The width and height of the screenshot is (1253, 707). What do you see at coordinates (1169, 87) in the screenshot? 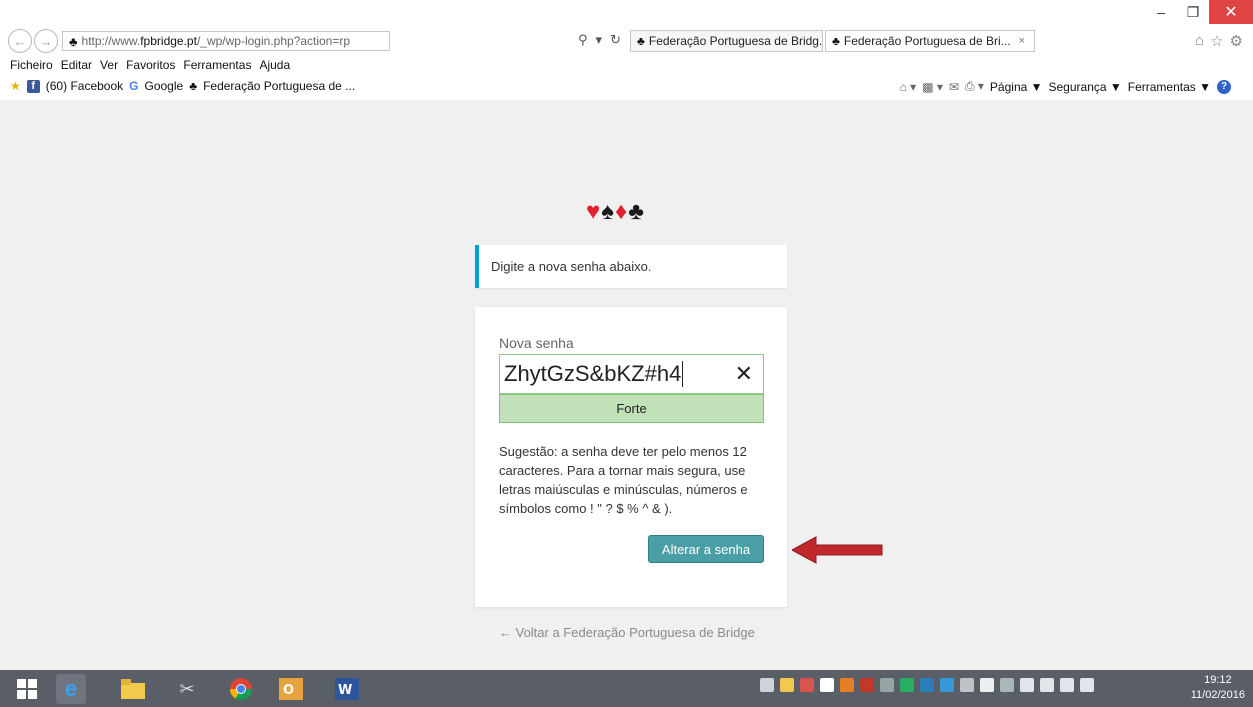
I see `command-tools: Ferramentas ▼` at bounding box center [1169, 87].